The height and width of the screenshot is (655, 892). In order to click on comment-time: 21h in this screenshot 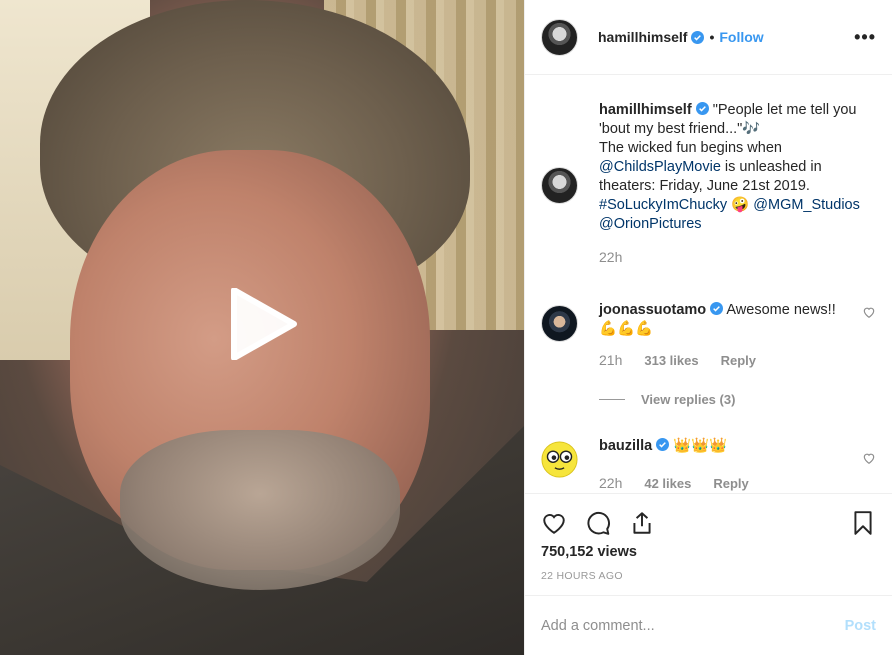, I will do `click(610, 360)`.